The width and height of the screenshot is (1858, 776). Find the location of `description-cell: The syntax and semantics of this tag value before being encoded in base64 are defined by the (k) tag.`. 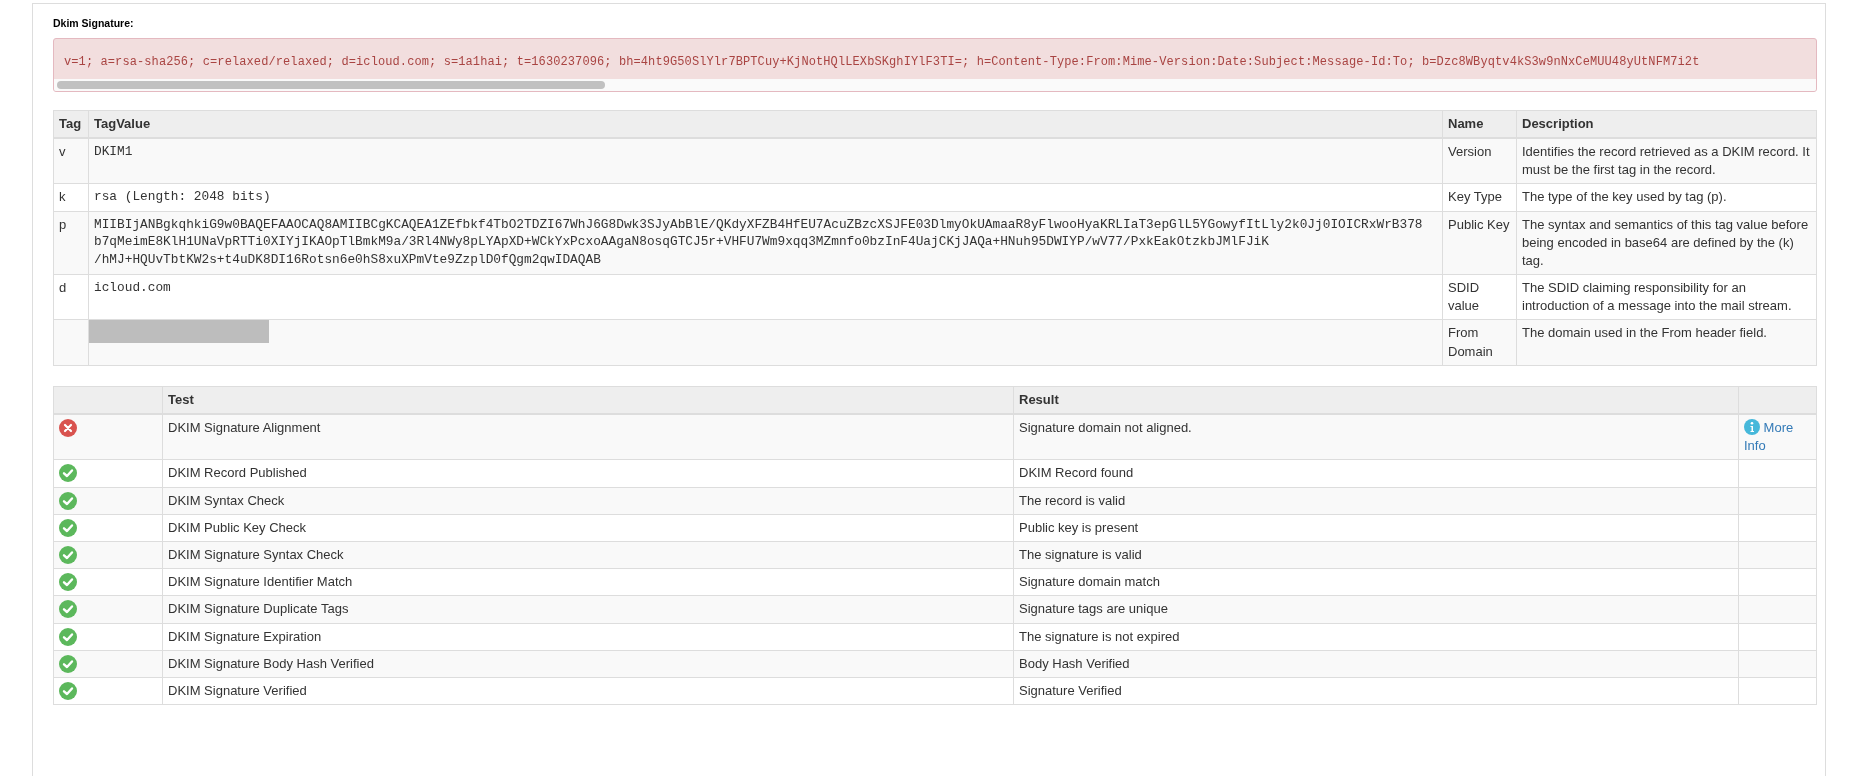

description-cell: The syntax and semantics of this tag value before being encoded in base64 are defined by the (k) tag. is located at coordinates (1666, 243).